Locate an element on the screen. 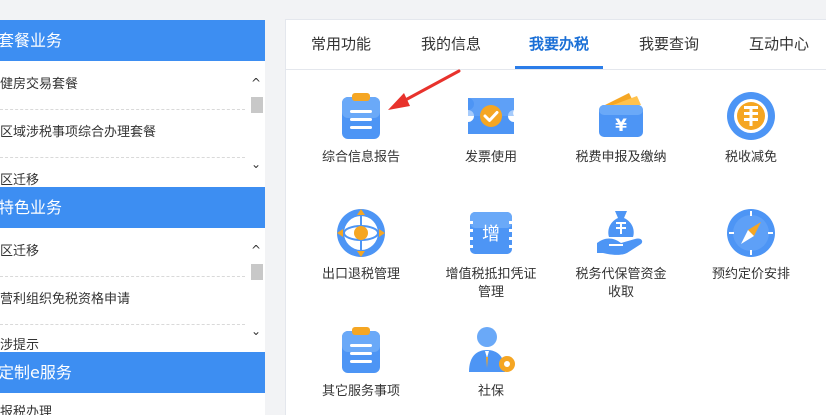  service-label: 社保 is located at coordinates (490, 391).